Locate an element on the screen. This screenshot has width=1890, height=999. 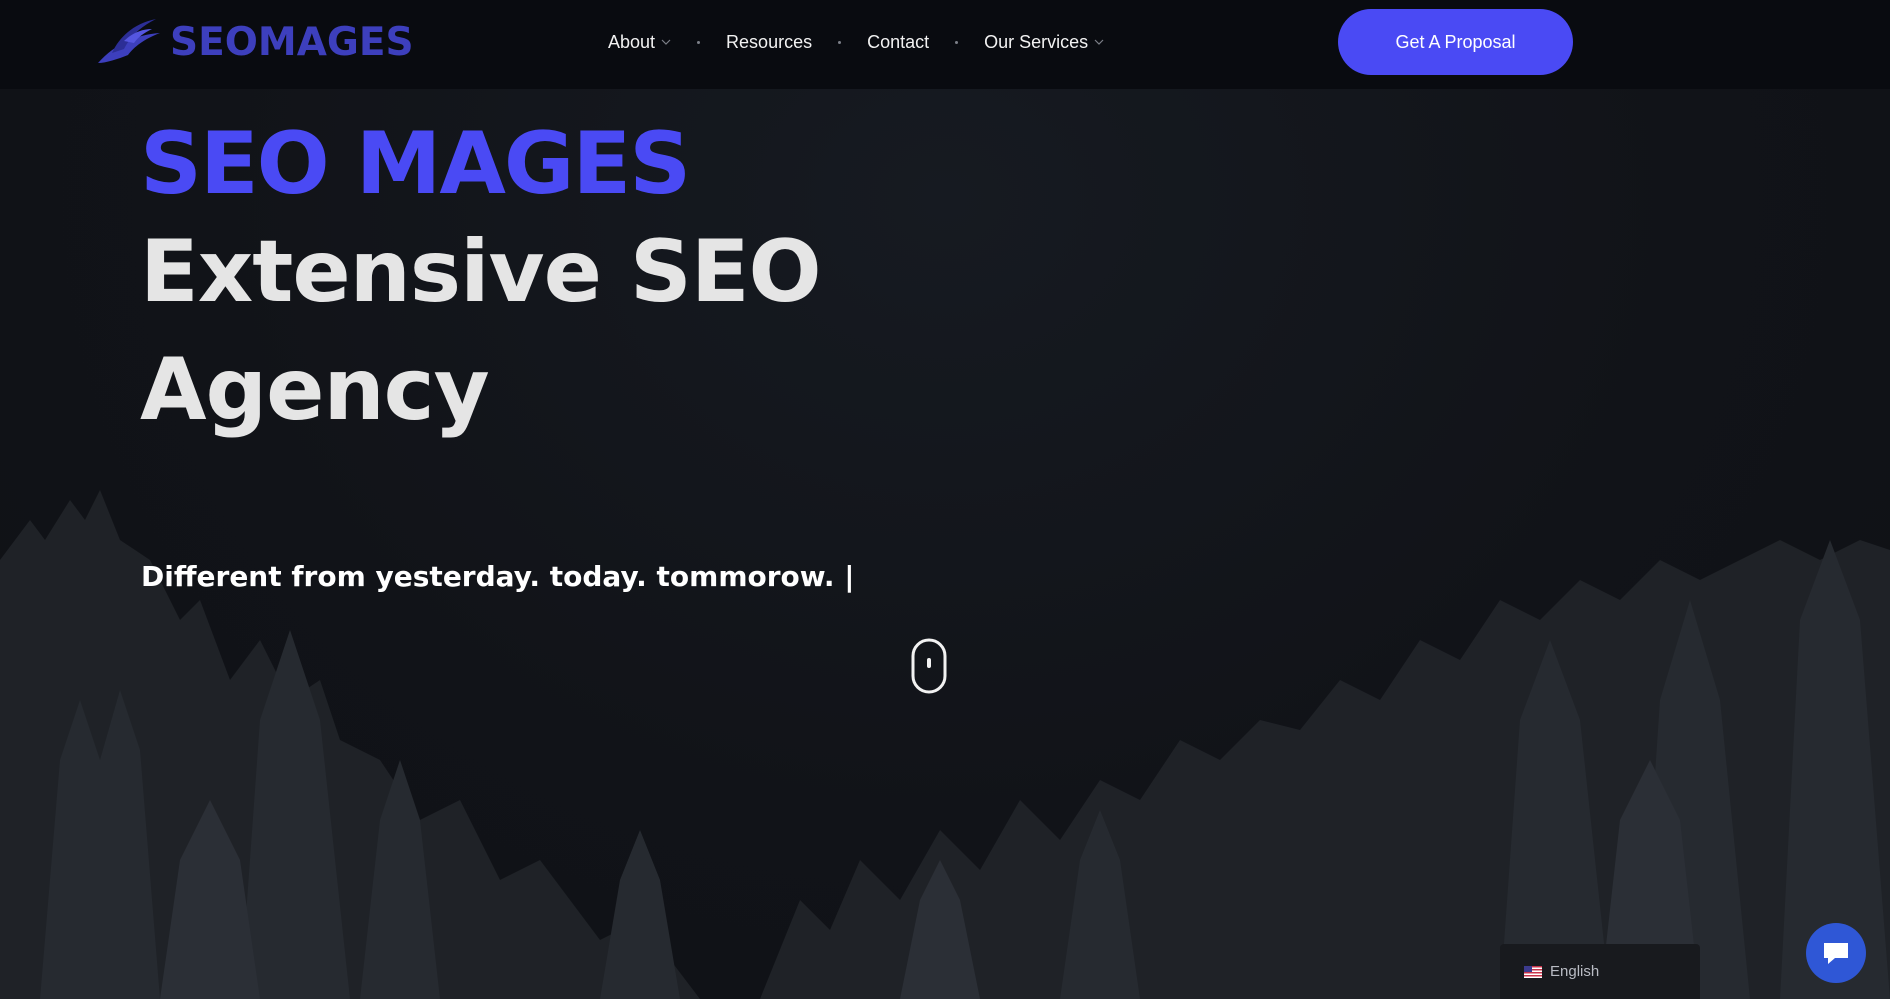
nav-item-about: About is located at coordinates (639, 42).